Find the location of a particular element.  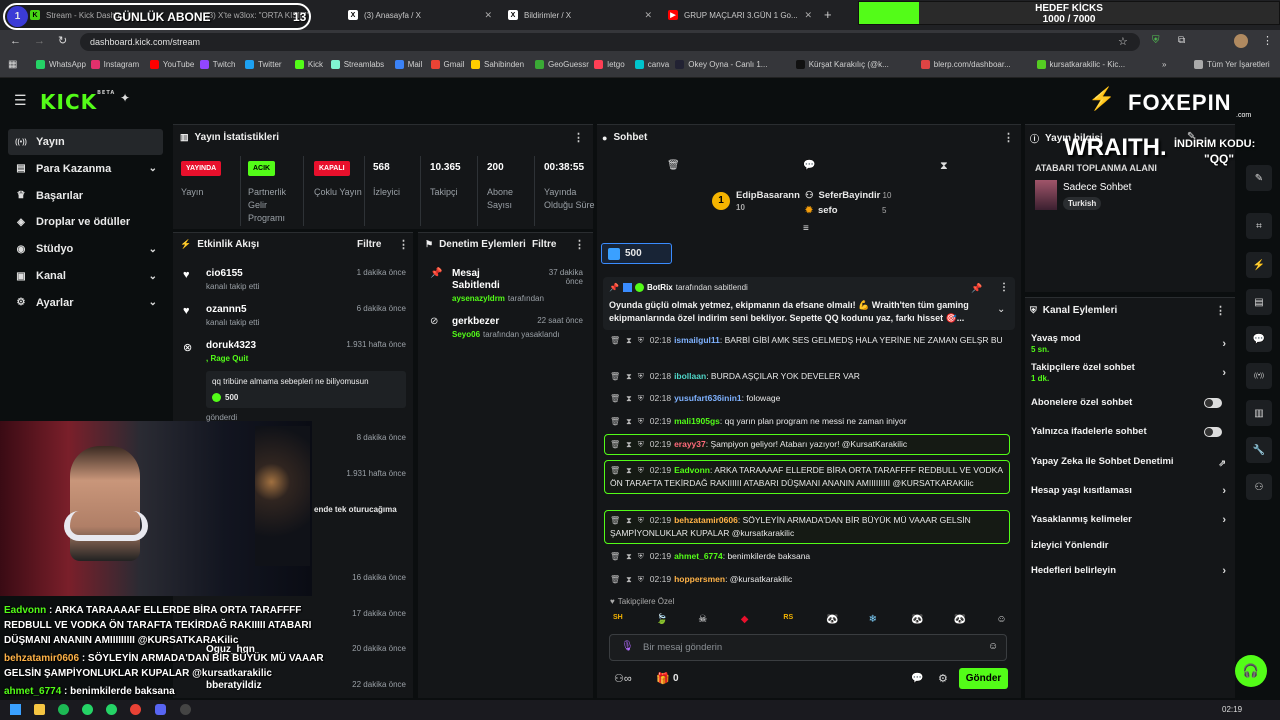

browser-tab: X Bildirimler / X ✕ is located at coordinates (583, 15).